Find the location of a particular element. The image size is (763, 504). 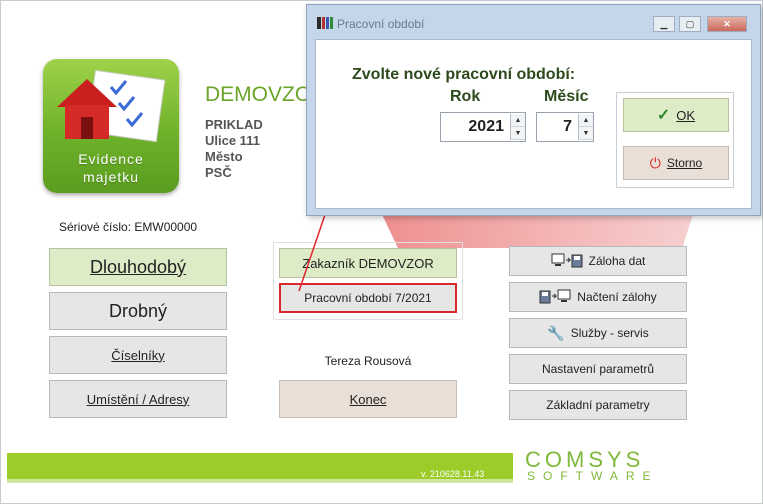

long-term-assets-label: Dlouhodobý is located at coordinates (138, 266).